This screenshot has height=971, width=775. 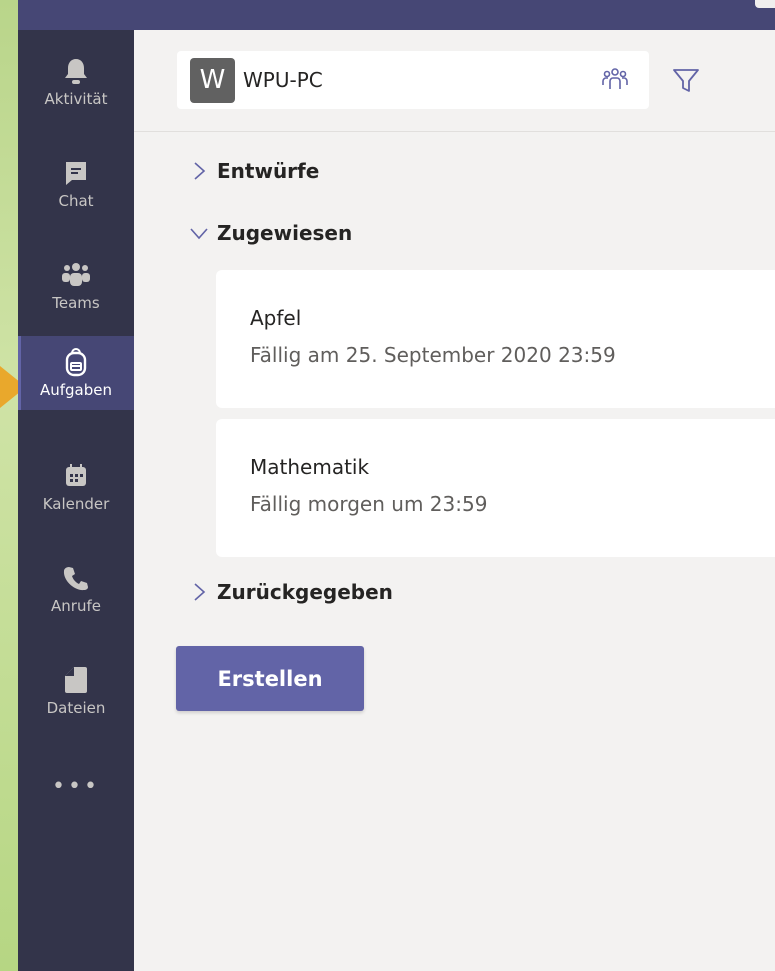 What do you see at coordinates (615, 80) in the screenshot?
I see `people-icon` at bounding box center [615, 80].